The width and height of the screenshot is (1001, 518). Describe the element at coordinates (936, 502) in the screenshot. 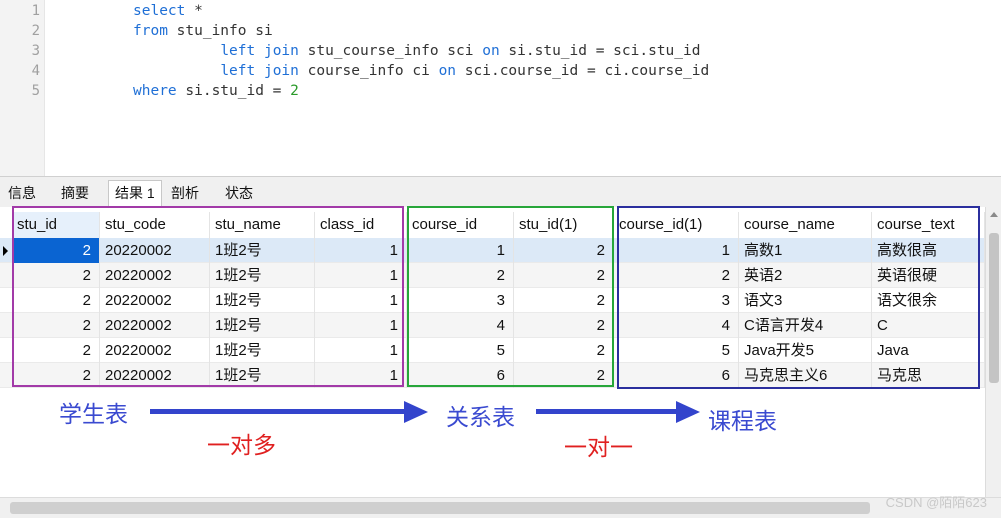

I see `watermark: CSDN @陌陌623` at that location.